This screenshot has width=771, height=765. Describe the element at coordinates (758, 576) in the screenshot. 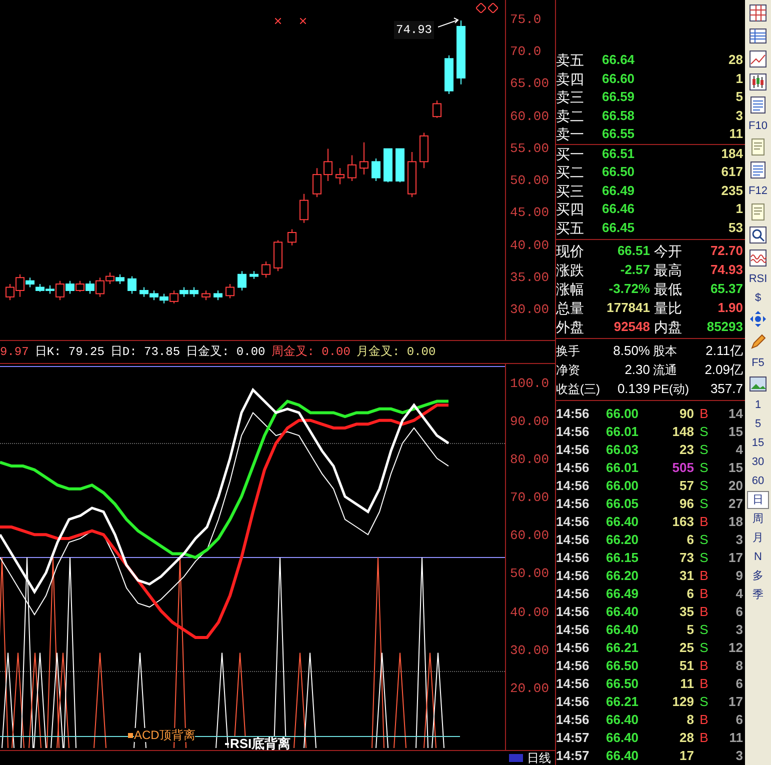

I see `toolbar-button: 多` at that location.